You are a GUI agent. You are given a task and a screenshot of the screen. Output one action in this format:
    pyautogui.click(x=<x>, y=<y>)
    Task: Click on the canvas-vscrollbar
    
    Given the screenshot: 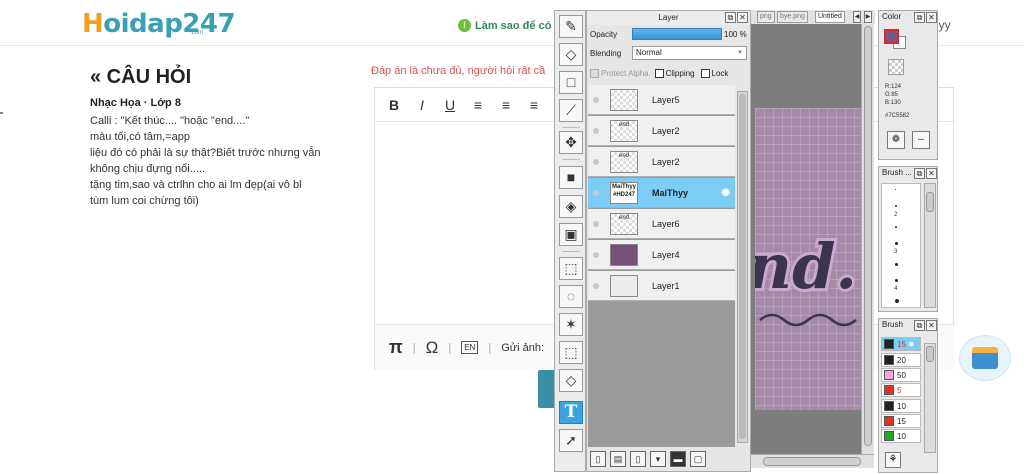 What is the action you would take?
    pyautogui.click(x=867, y=239)
    